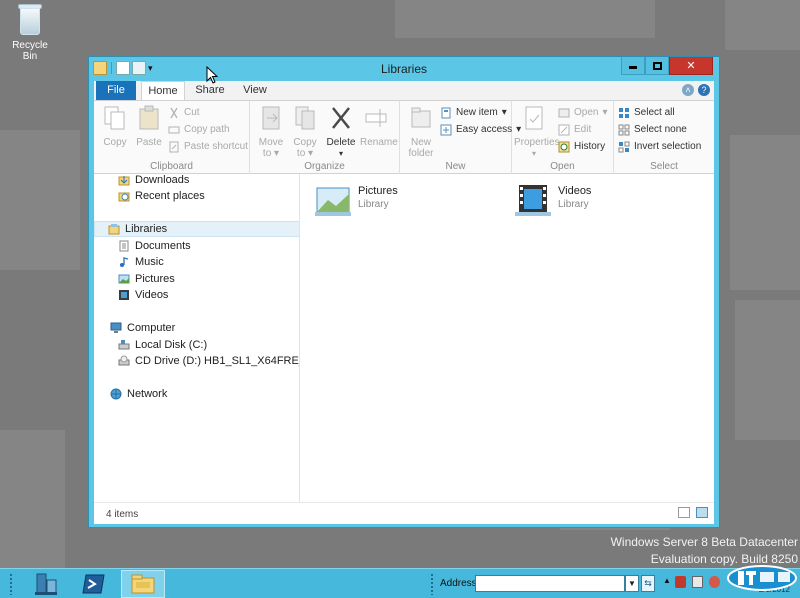 This screenshot has height=598, width=800. What do you see at coordinates (114, 229) in the screenshot?
I see `libraries-icon` at bounding box center [114, 229].